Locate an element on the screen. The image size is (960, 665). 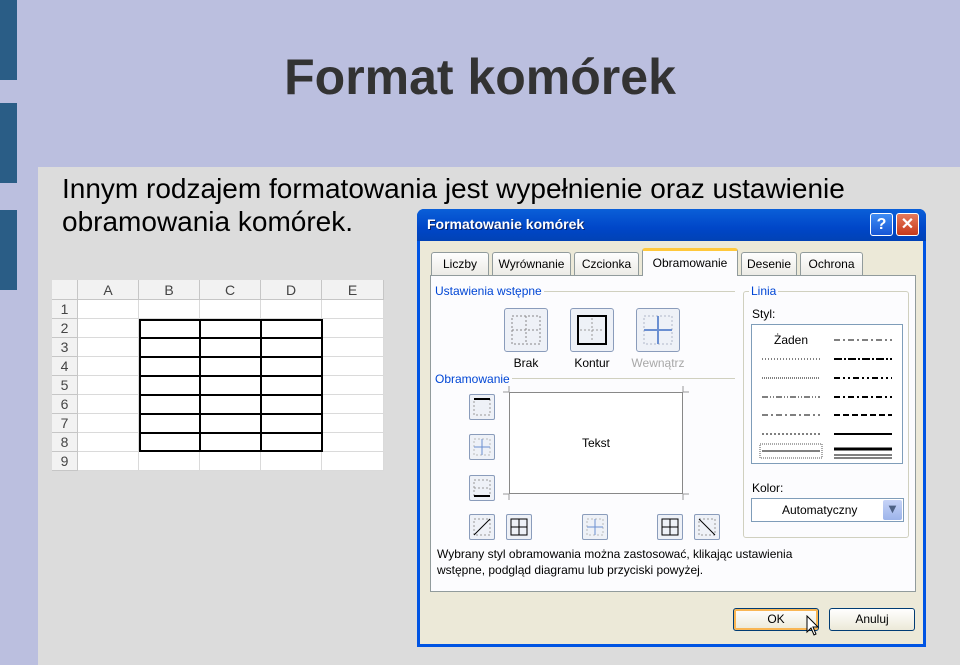
row-header: 3 is located at coordinates (65, 347).